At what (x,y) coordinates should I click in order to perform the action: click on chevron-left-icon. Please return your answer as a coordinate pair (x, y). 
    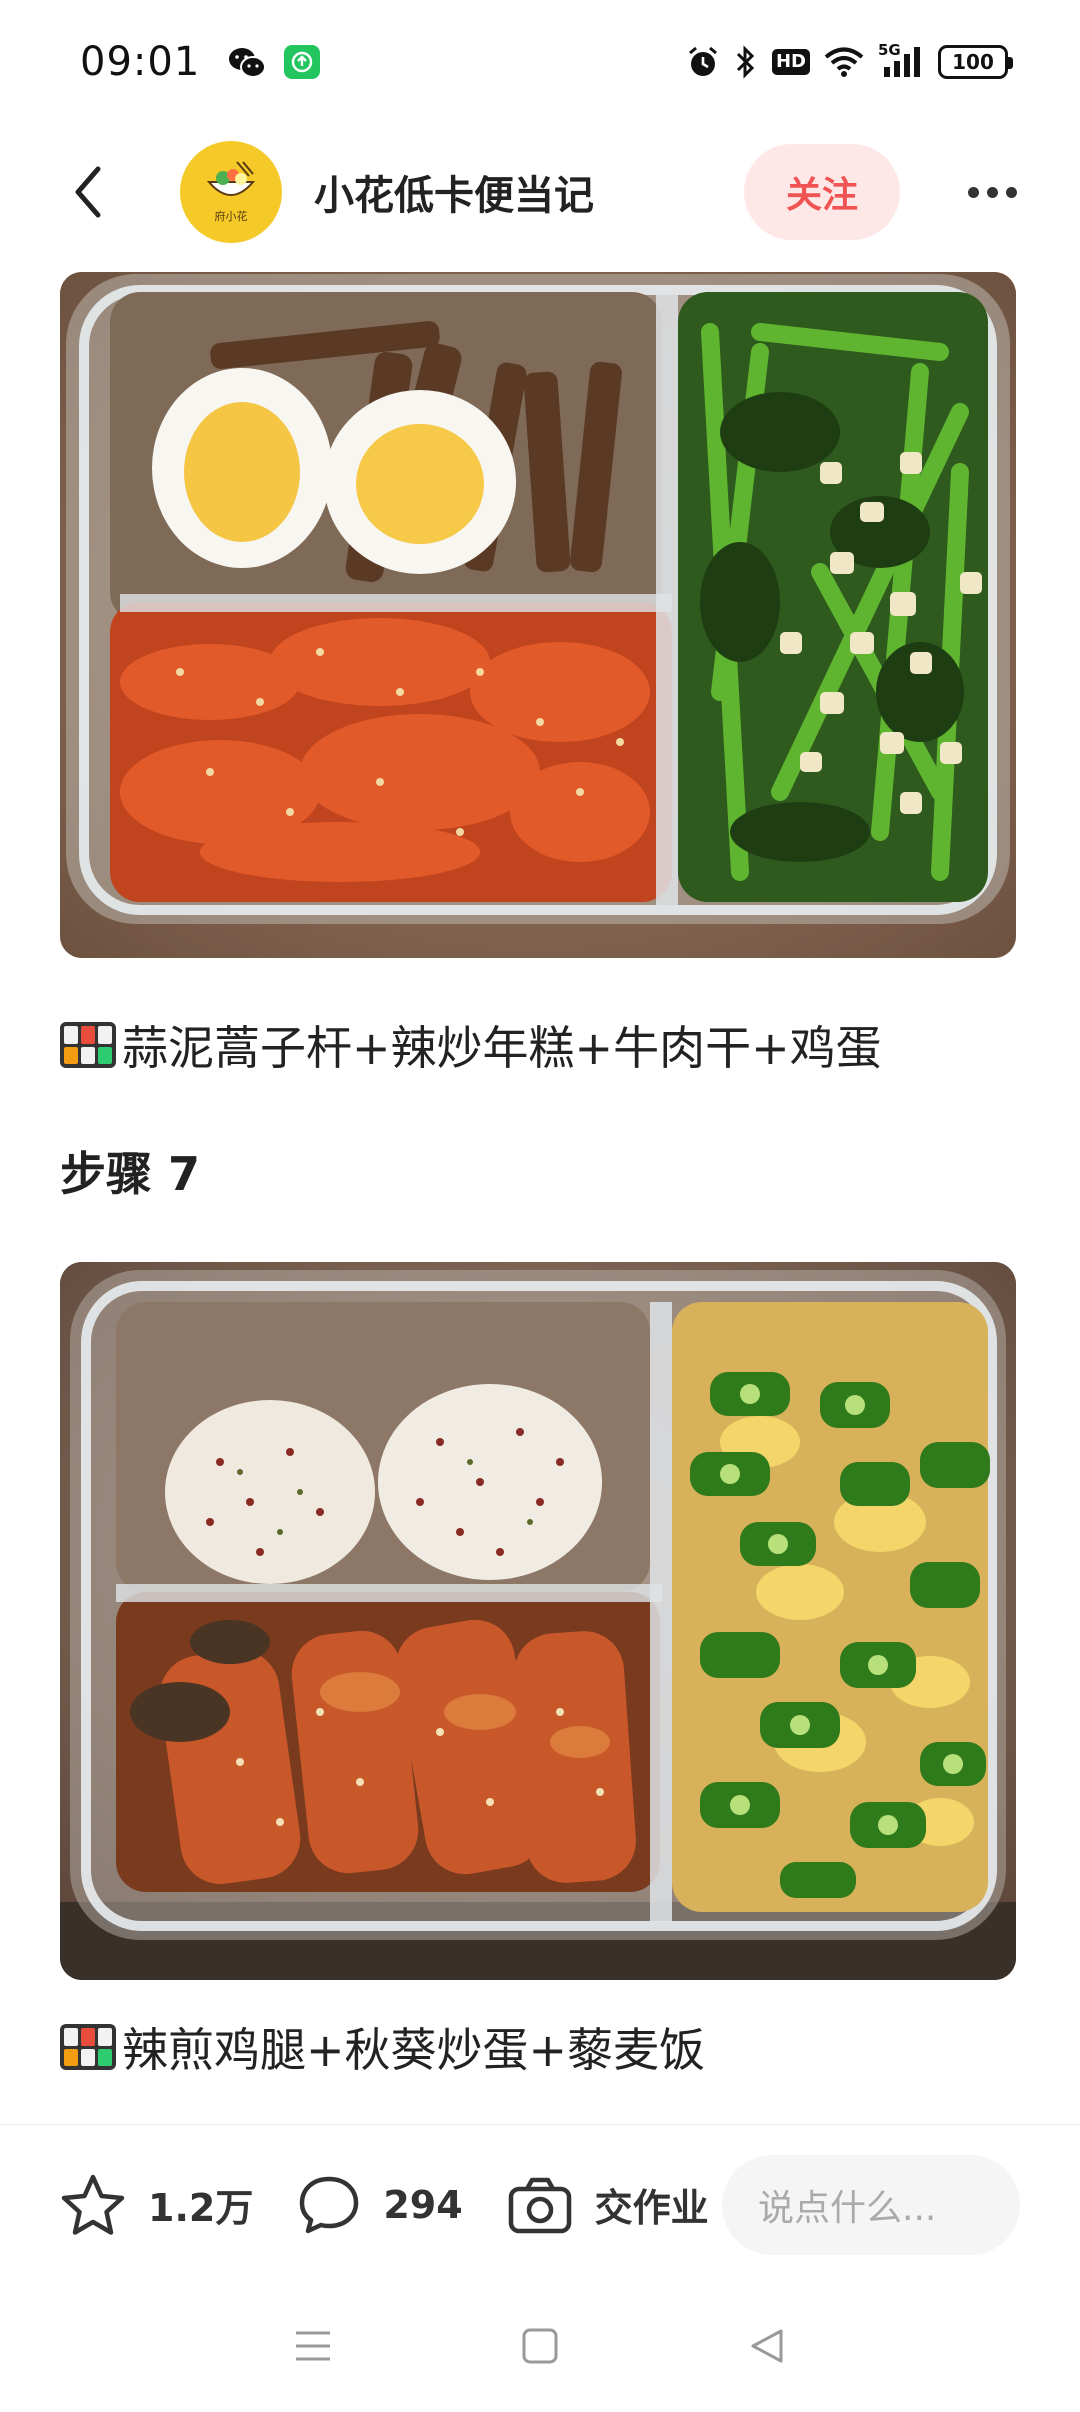
    Looking at the image, I should click on (88, 192).